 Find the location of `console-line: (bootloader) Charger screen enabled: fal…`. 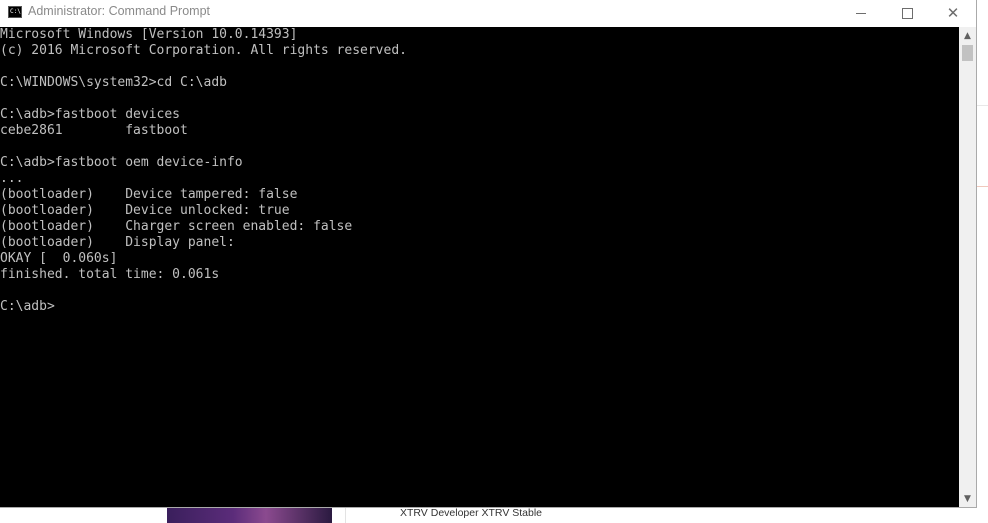

console-line: (bootloader) Charger screen enabled: fal… is located at coordinates (176, 226).